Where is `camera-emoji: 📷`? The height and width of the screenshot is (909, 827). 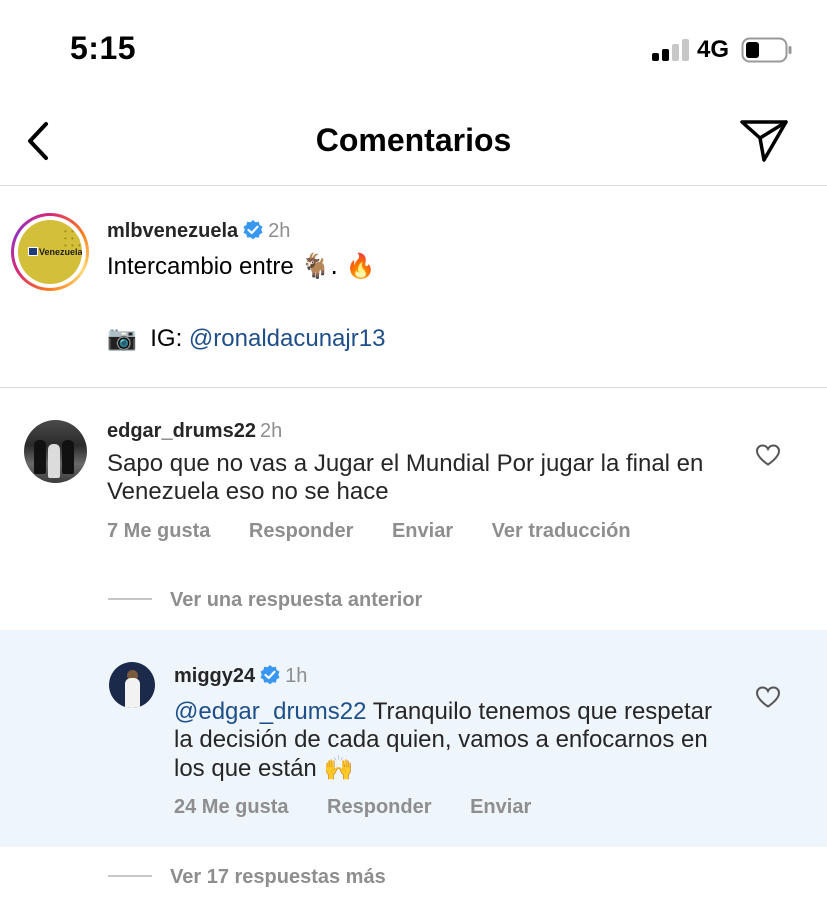 camera-emoji: 📷 is located at coordinates (122, 338).